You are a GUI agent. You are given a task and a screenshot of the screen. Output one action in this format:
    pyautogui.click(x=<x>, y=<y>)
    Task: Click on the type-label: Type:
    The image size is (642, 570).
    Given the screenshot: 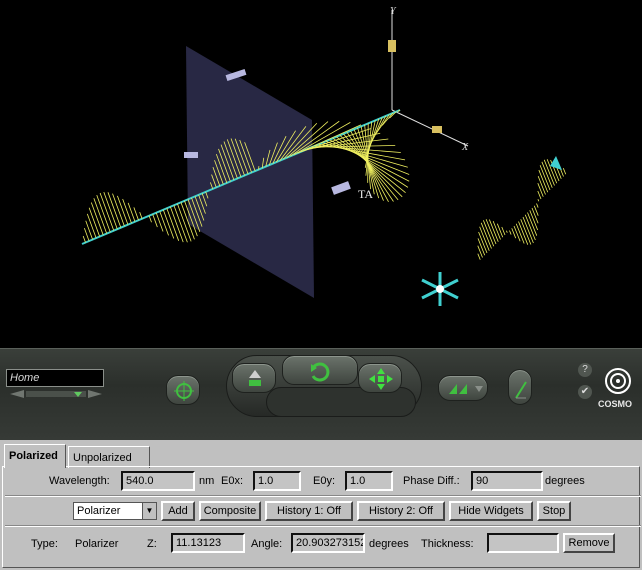 What is the action you would take?
    pyautogui.click(x=44, y=544)
    